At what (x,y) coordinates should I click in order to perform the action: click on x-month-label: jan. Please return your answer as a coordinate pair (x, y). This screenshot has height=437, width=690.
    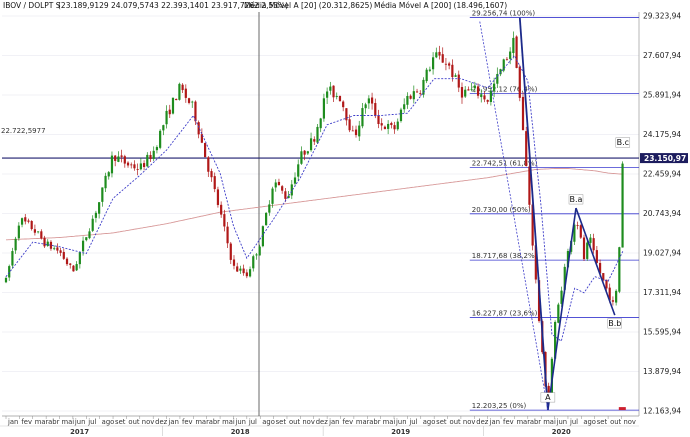
    Looking at the image, I should click on (494, 422).